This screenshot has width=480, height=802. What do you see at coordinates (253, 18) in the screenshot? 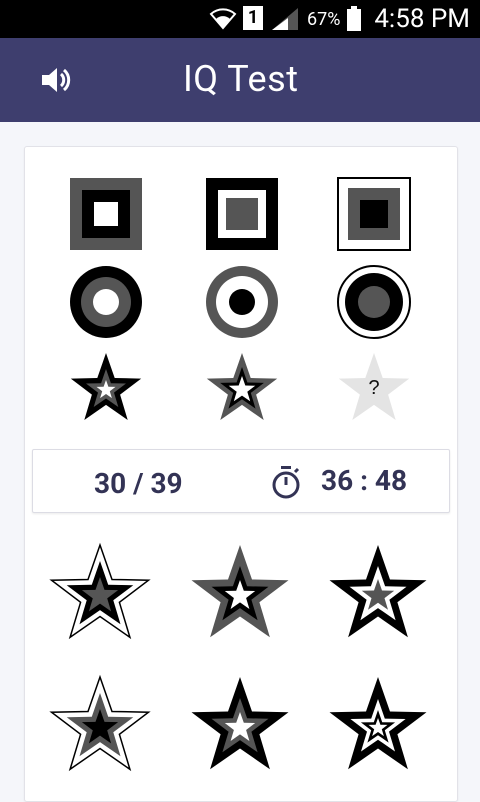
I see `sim-indicator: 1` at bounding box center [253, 18].